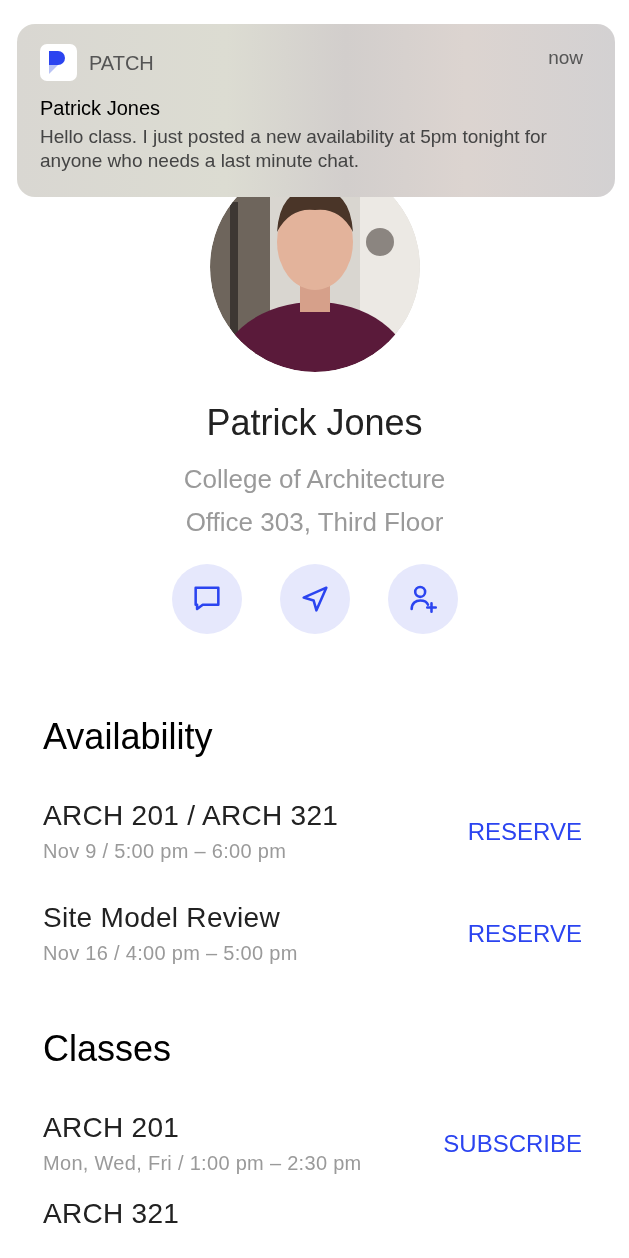  I want to click on item-schedule: Nov 16 / 4:00 pm – 5:00 pm, so click(170, 953).